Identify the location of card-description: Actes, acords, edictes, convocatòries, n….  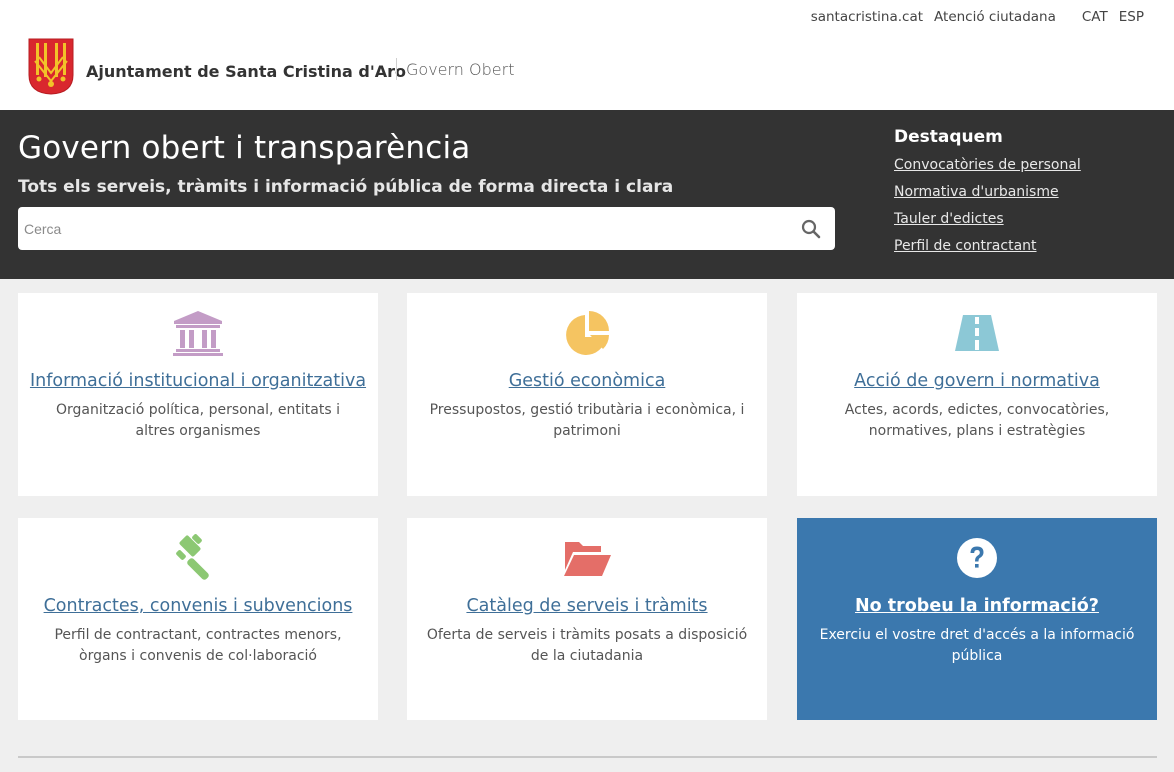
(977, 420).